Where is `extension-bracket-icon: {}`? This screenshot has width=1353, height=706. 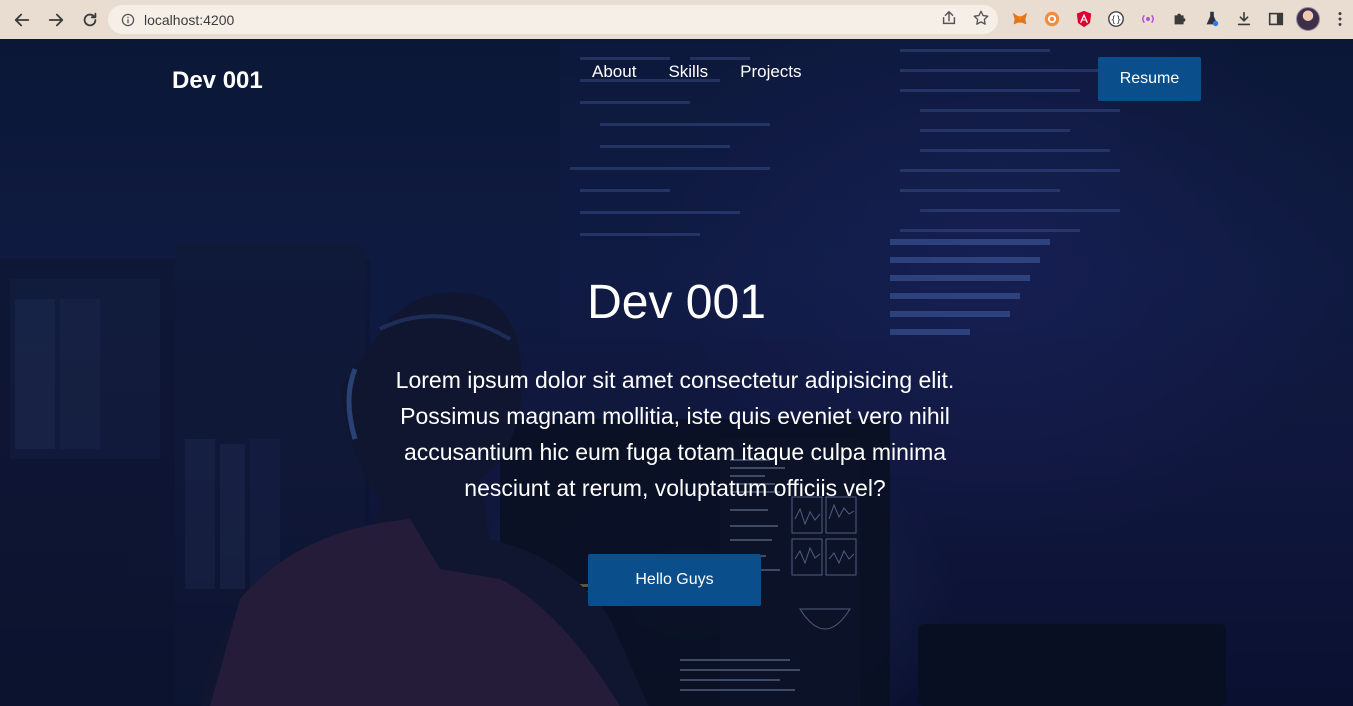 extension-bracket-icon: {} is located at coordinates (1116, 19).